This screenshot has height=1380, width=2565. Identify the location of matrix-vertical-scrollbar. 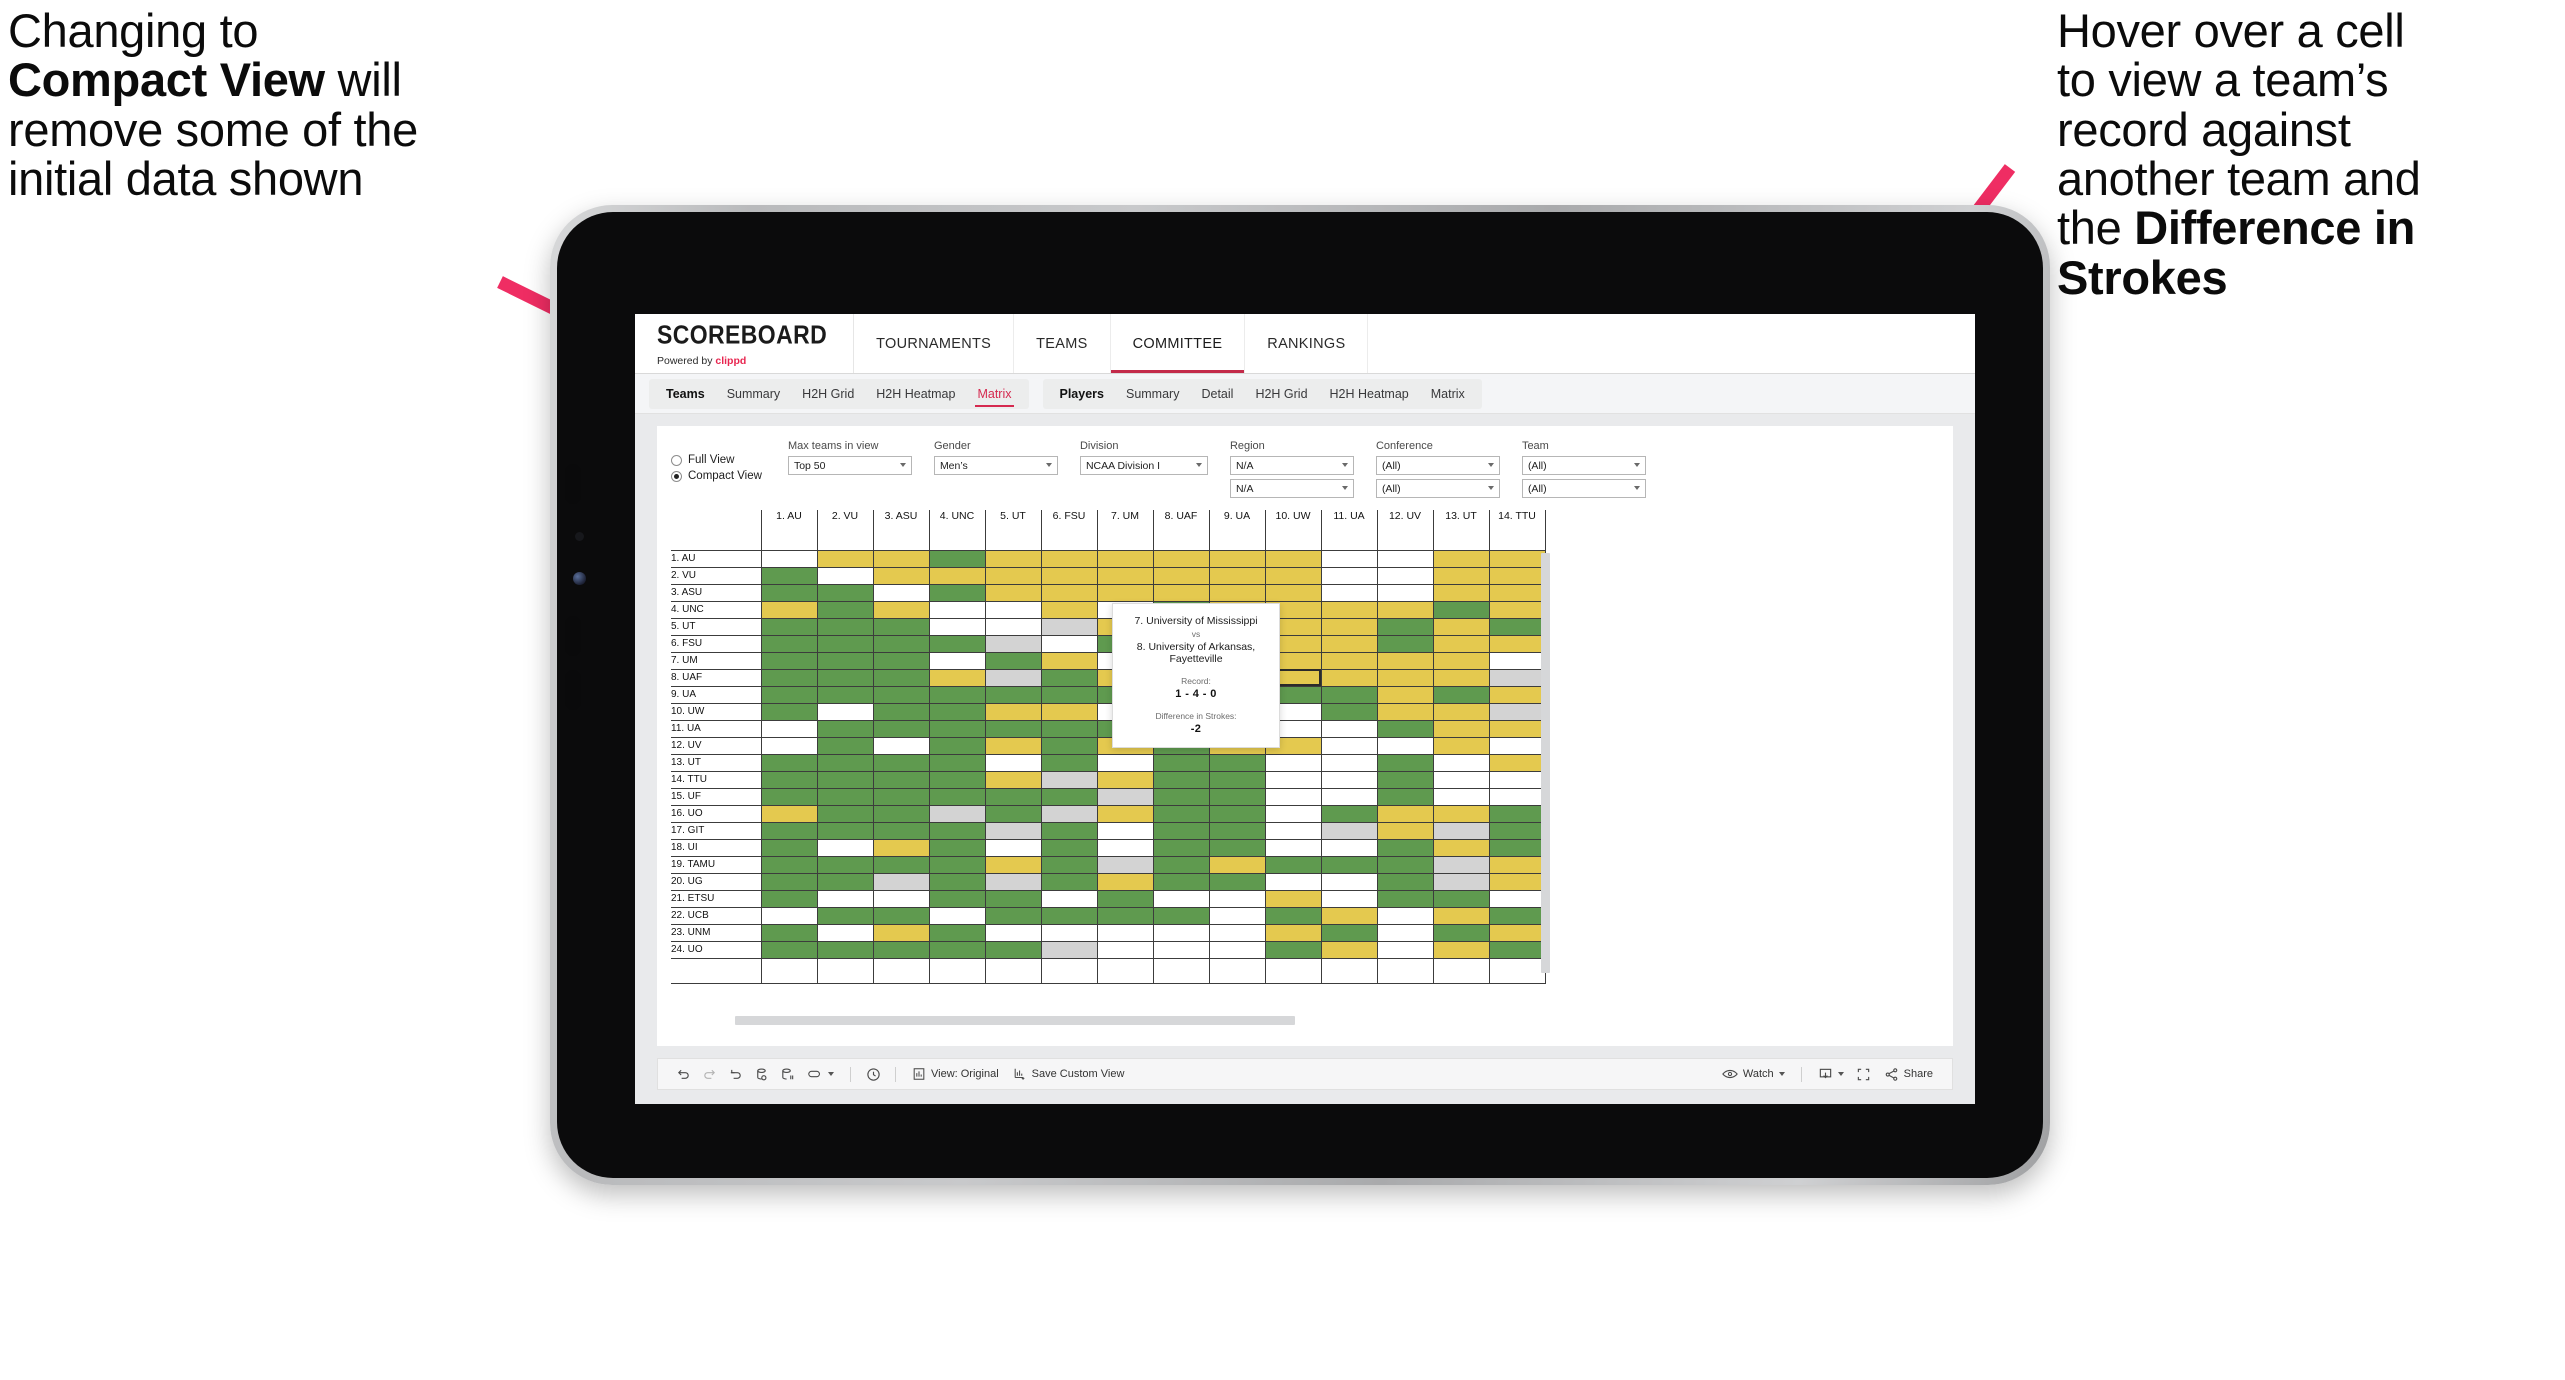
(1545, 763).